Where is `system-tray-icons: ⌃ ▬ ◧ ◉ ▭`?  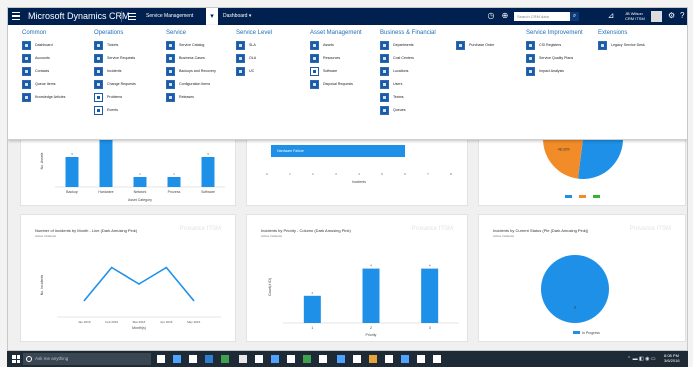
system-tray-icons: ⌃ ▬ ◧ ◉ ▭ is located at coordinates (641, 359).